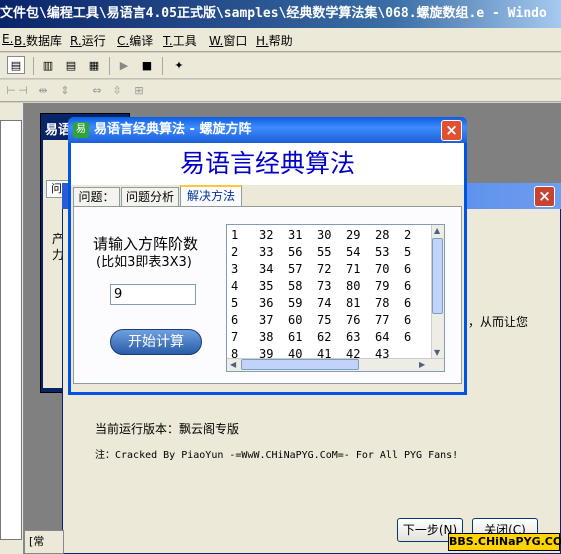  I want to click on layout-left-icon: ▥, so click(48, 65).